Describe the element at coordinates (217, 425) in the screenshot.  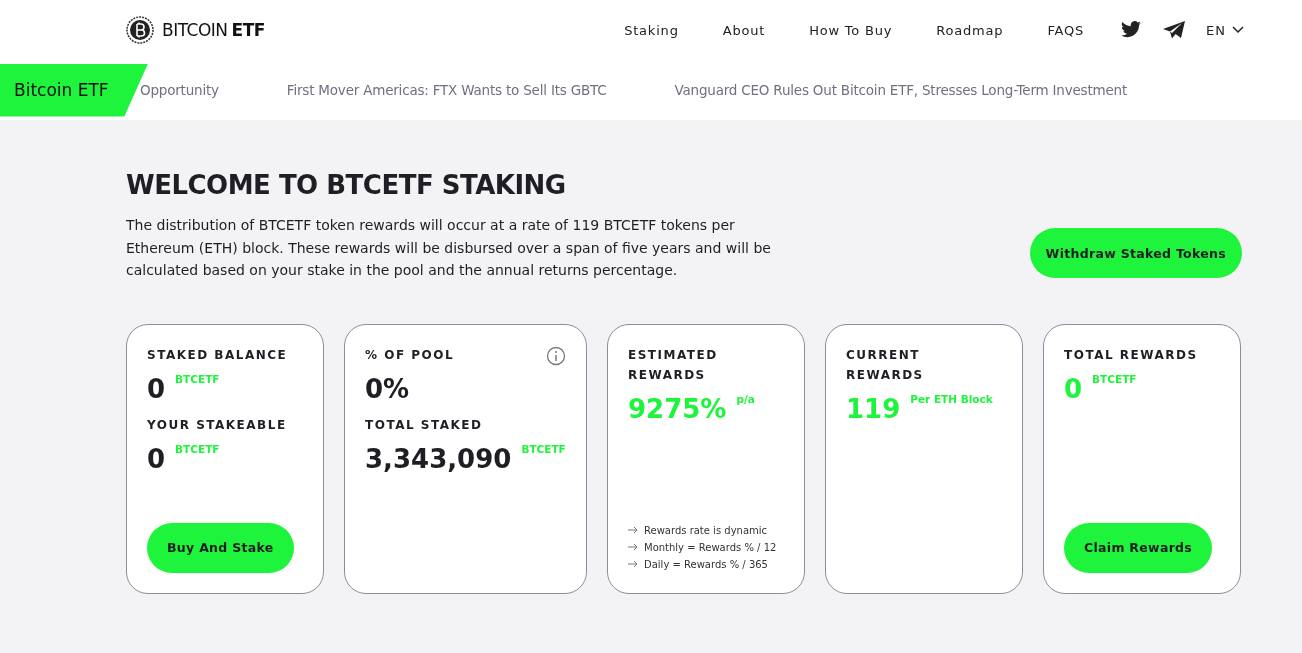
I see `stat-label: YOUR STAKEABLE` at that location.